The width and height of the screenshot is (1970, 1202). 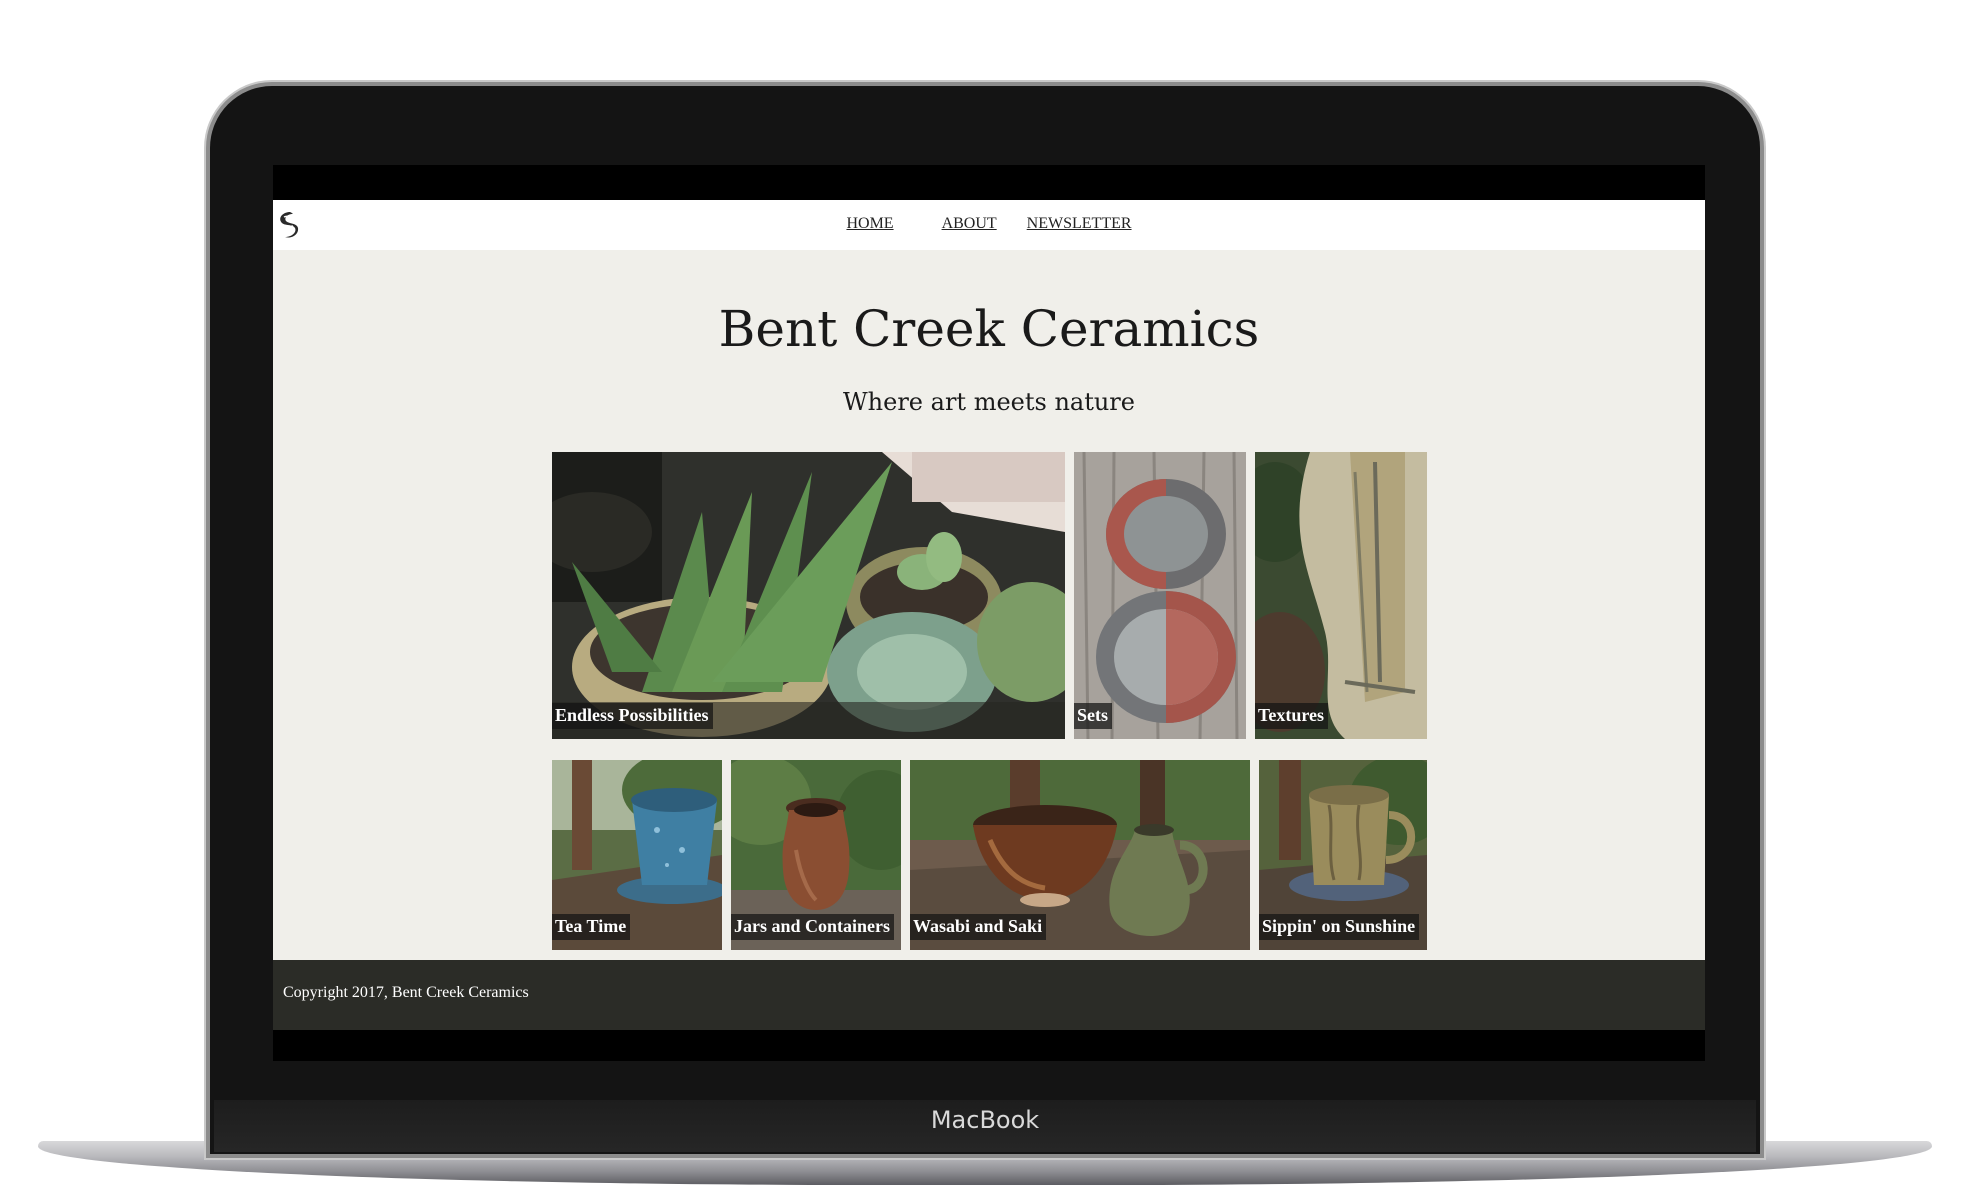 I want to click on gallery-tile-textures: Textures, so click(x=1341, y=595).